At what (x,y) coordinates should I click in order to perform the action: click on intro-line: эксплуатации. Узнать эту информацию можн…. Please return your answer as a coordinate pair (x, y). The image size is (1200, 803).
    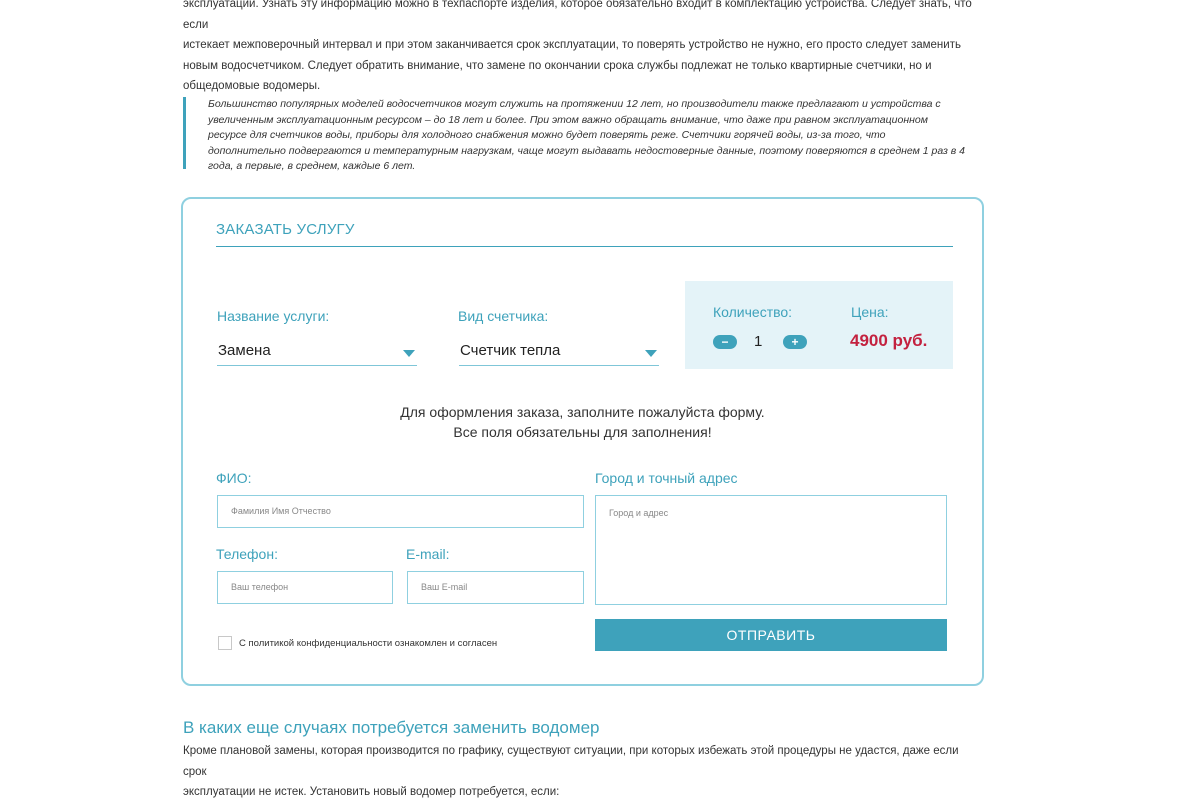
    Looking at the image, I should click on (577, 15).